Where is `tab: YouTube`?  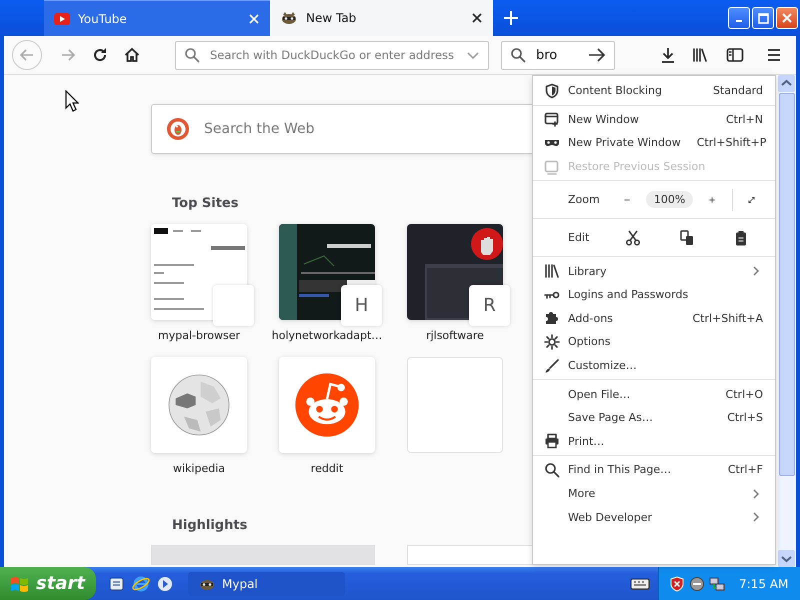 tab: YouTube is located at coordinates (157, 18).